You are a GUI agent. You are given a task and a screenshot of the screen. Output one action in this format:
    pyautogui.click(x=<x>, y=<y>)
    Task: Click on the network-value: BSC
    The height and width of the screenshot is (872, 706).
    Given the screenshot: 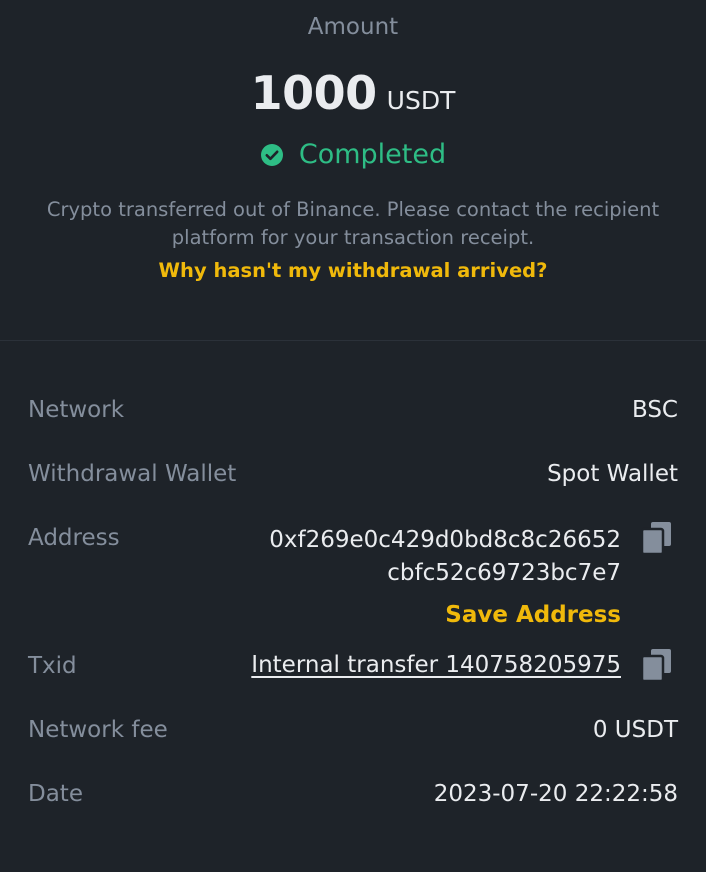 What is the action you would take?
    pyautogui.click(x=654, y=410)
    